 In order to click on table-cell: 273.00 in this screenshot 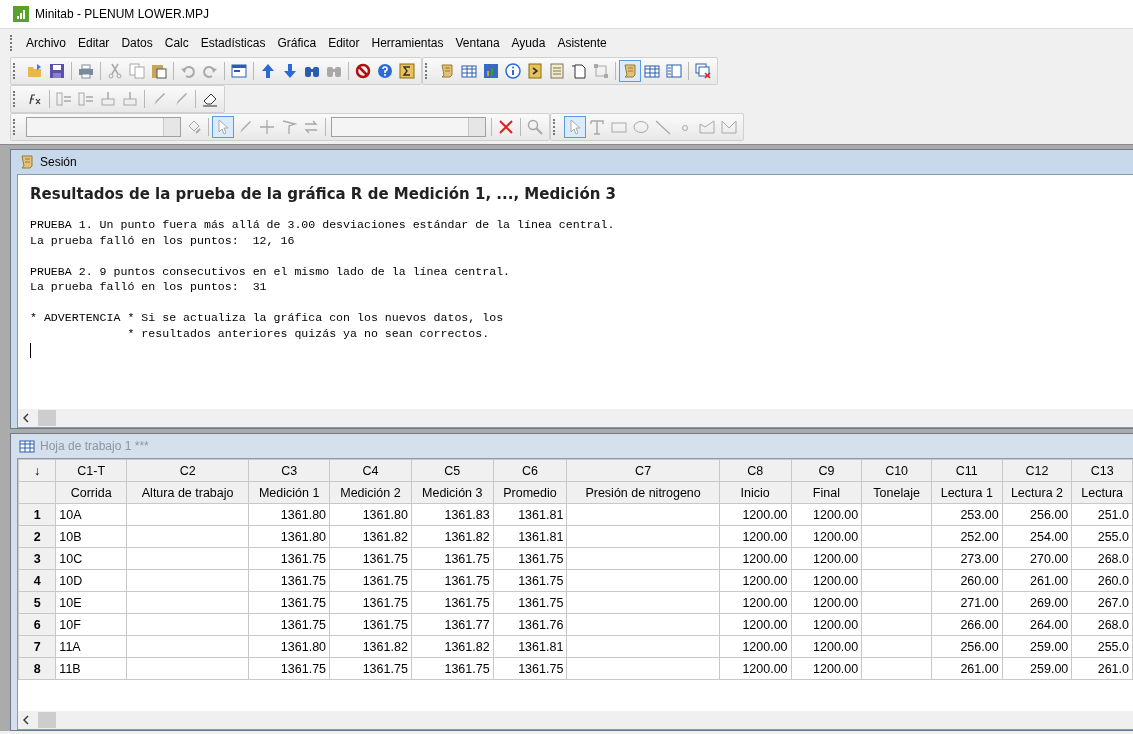, I will do `click(967, 558)`.